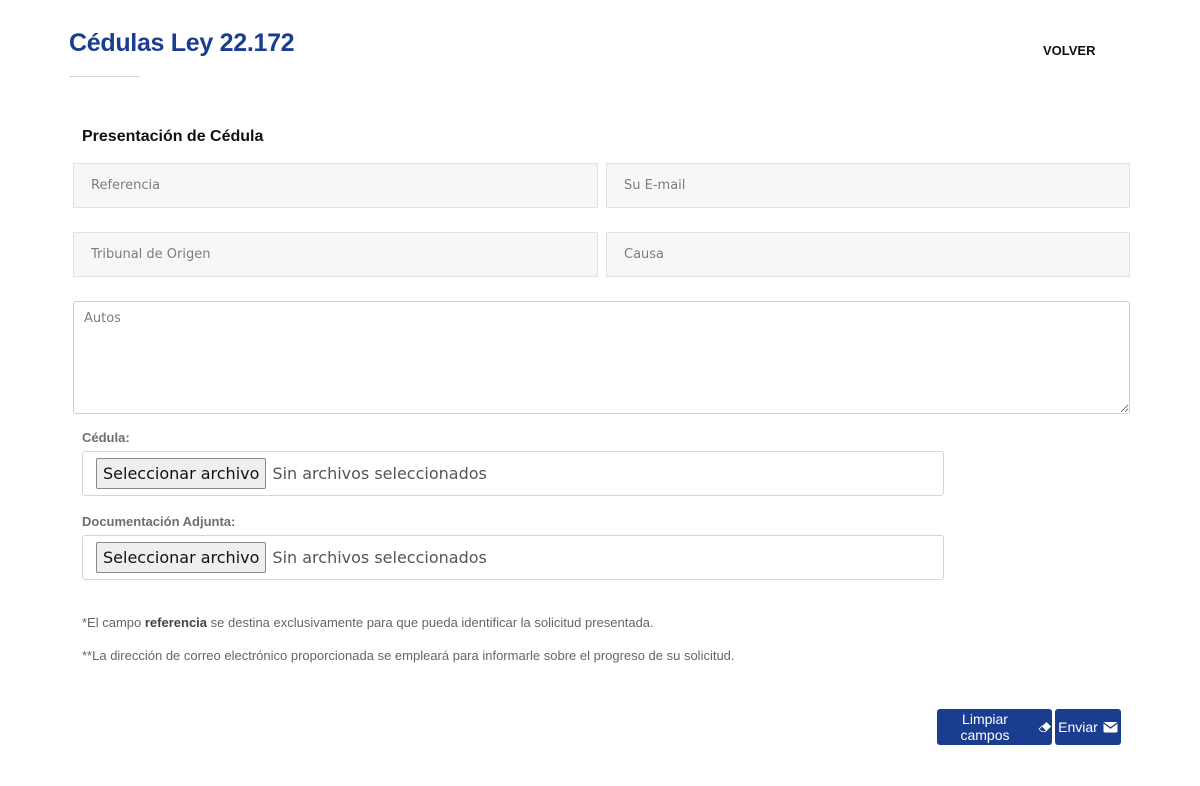  What do you see at coordinates (113, 622) in the screenshot?
I see `referencia-note-prefix: *El campo` at bounding box center [113, 622].